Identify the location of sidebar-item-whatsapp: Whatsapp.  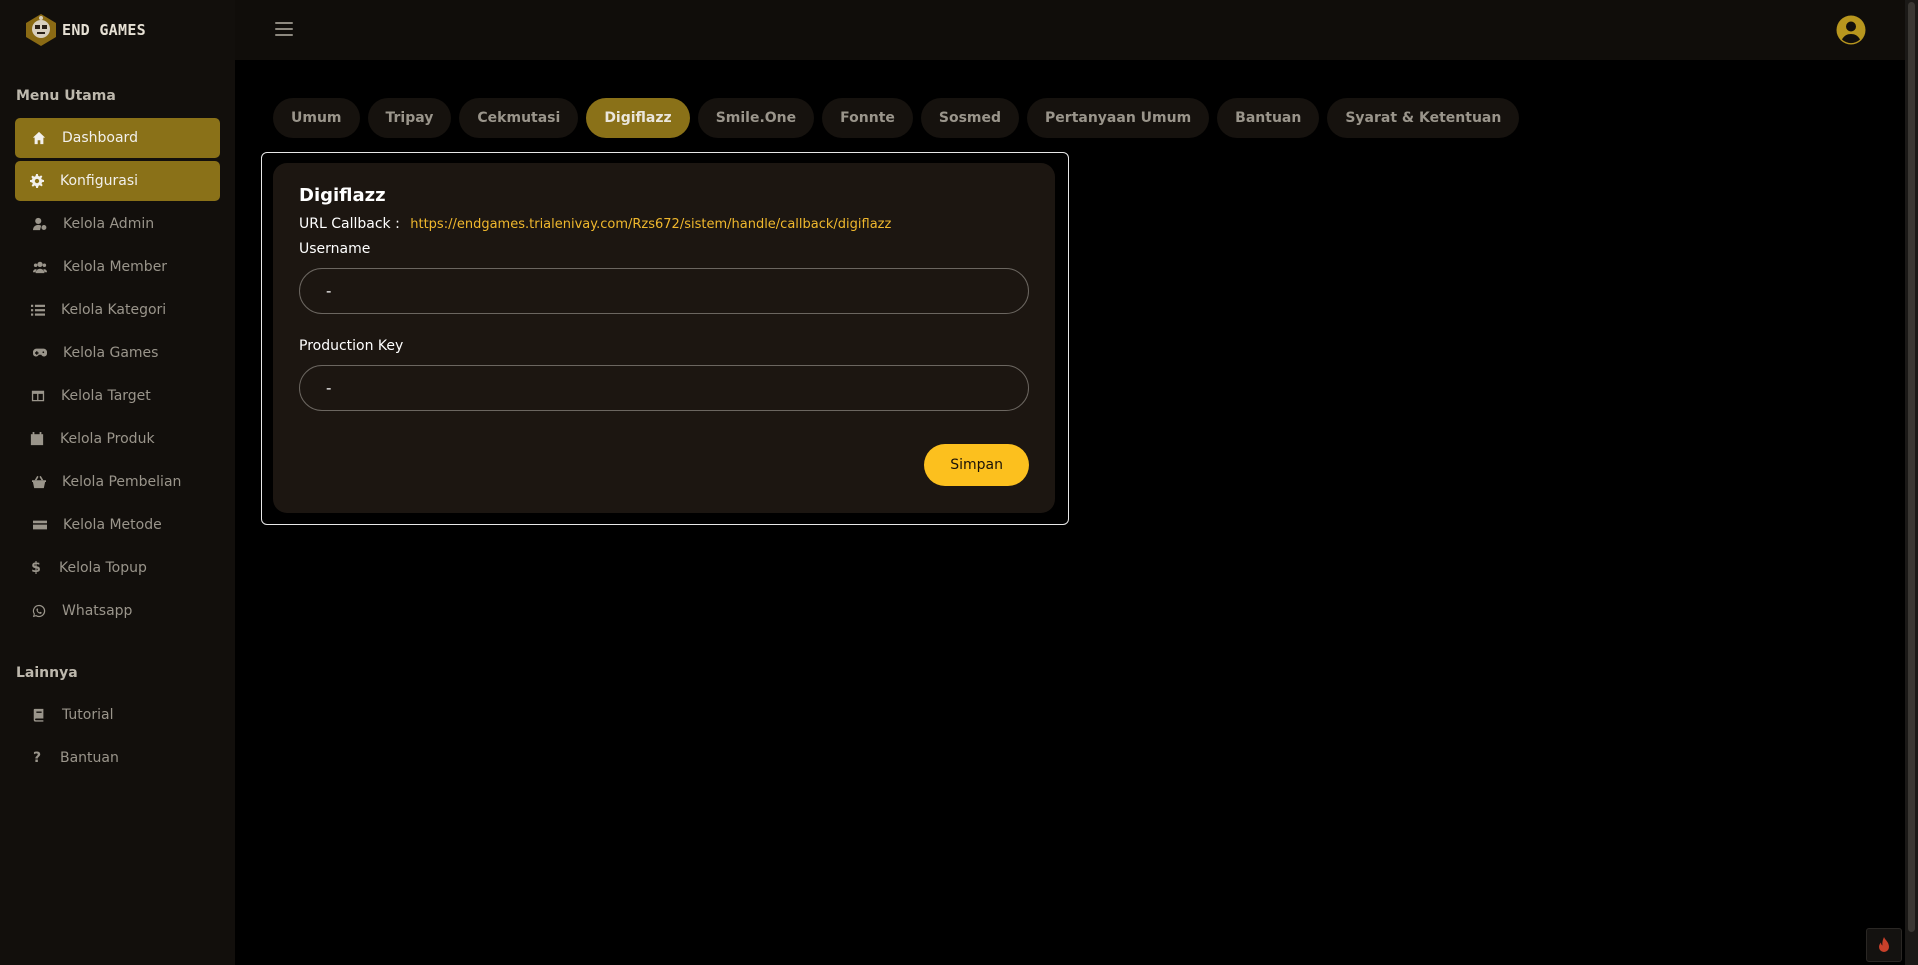
(117, 611).